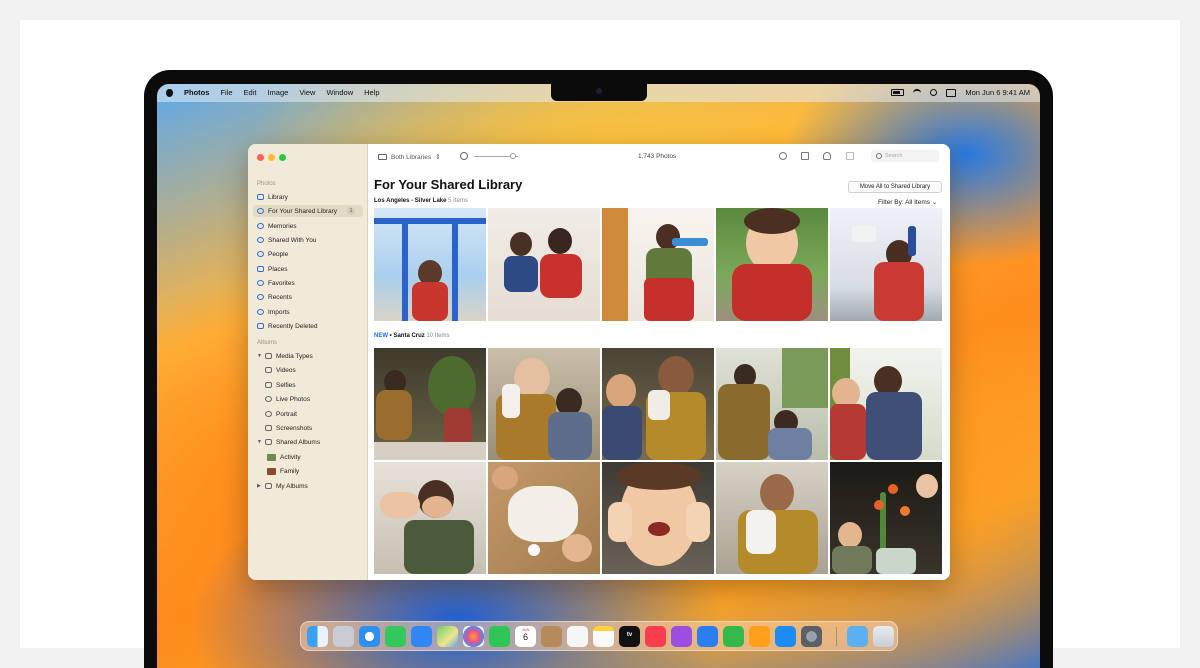  Describe the element at coordinates (759, 636) in the screenshot. I see `pages-icon` at that location.